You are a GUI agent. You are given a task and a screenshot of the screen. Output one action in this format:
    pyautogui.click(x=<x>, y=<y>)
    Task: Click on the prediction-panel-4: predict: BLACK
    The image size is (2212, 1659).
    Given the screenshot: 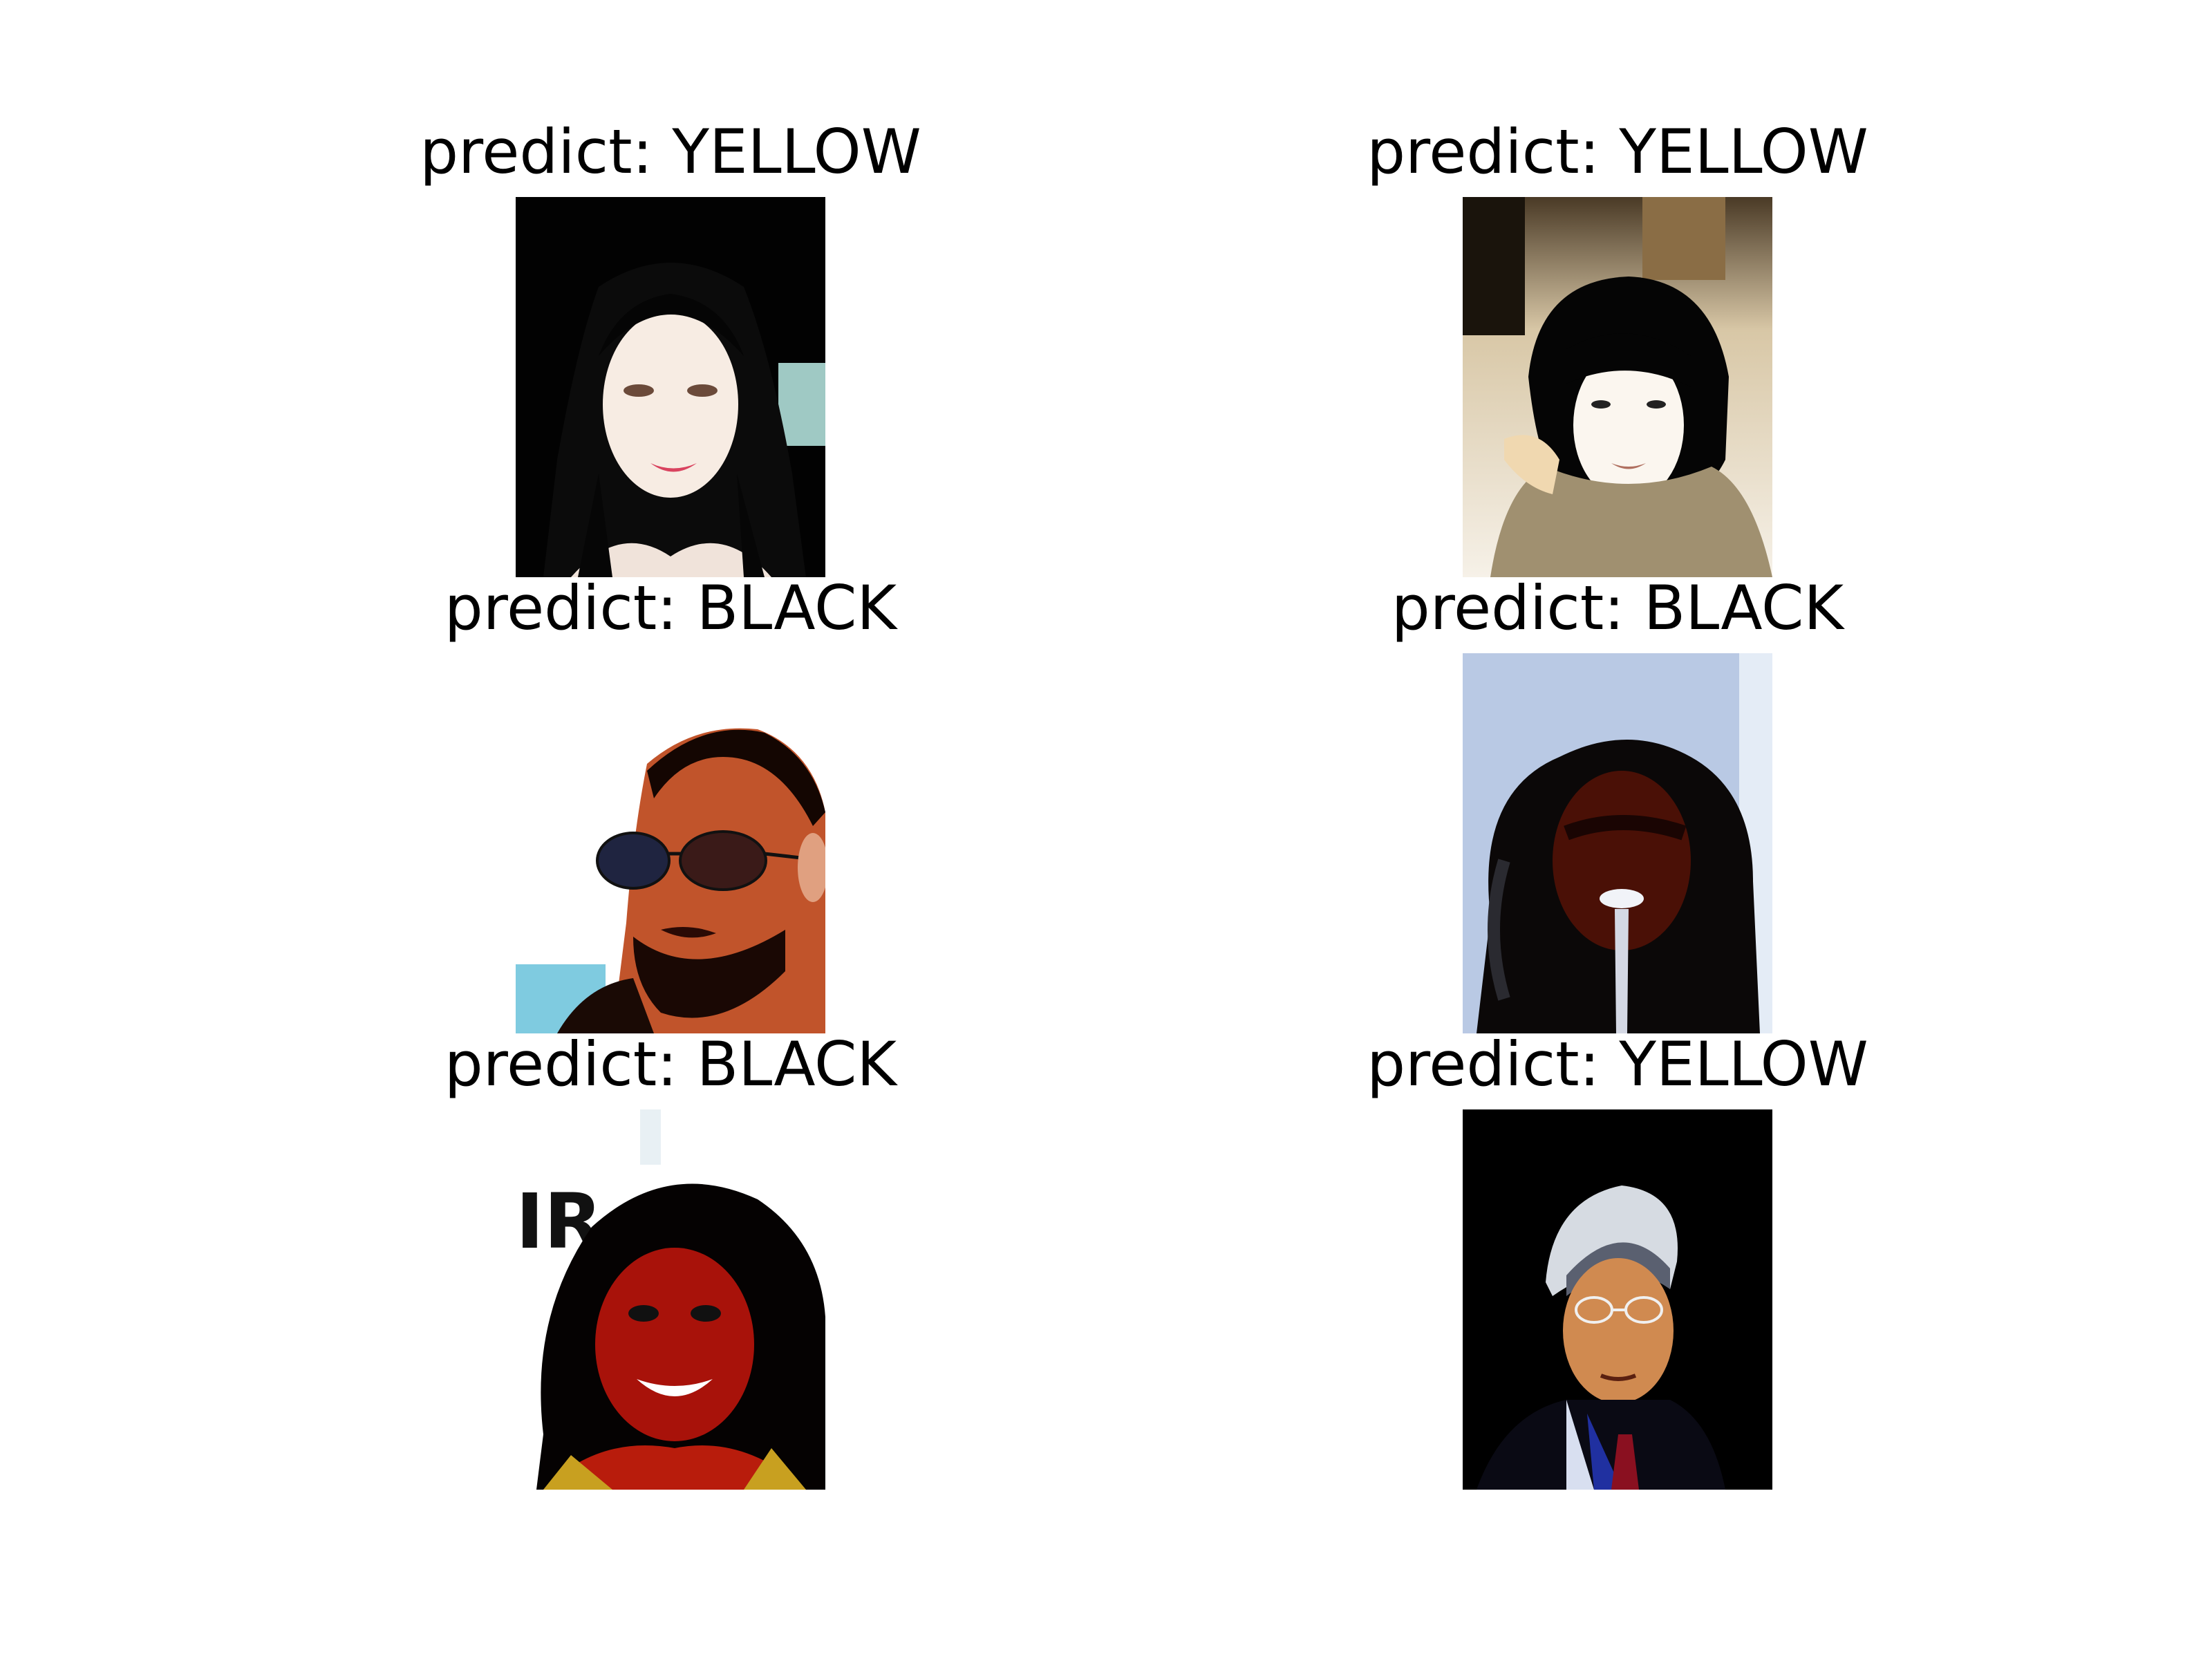 What is the action you would take?
    pyautogui.click(x=1618, y=816)
    